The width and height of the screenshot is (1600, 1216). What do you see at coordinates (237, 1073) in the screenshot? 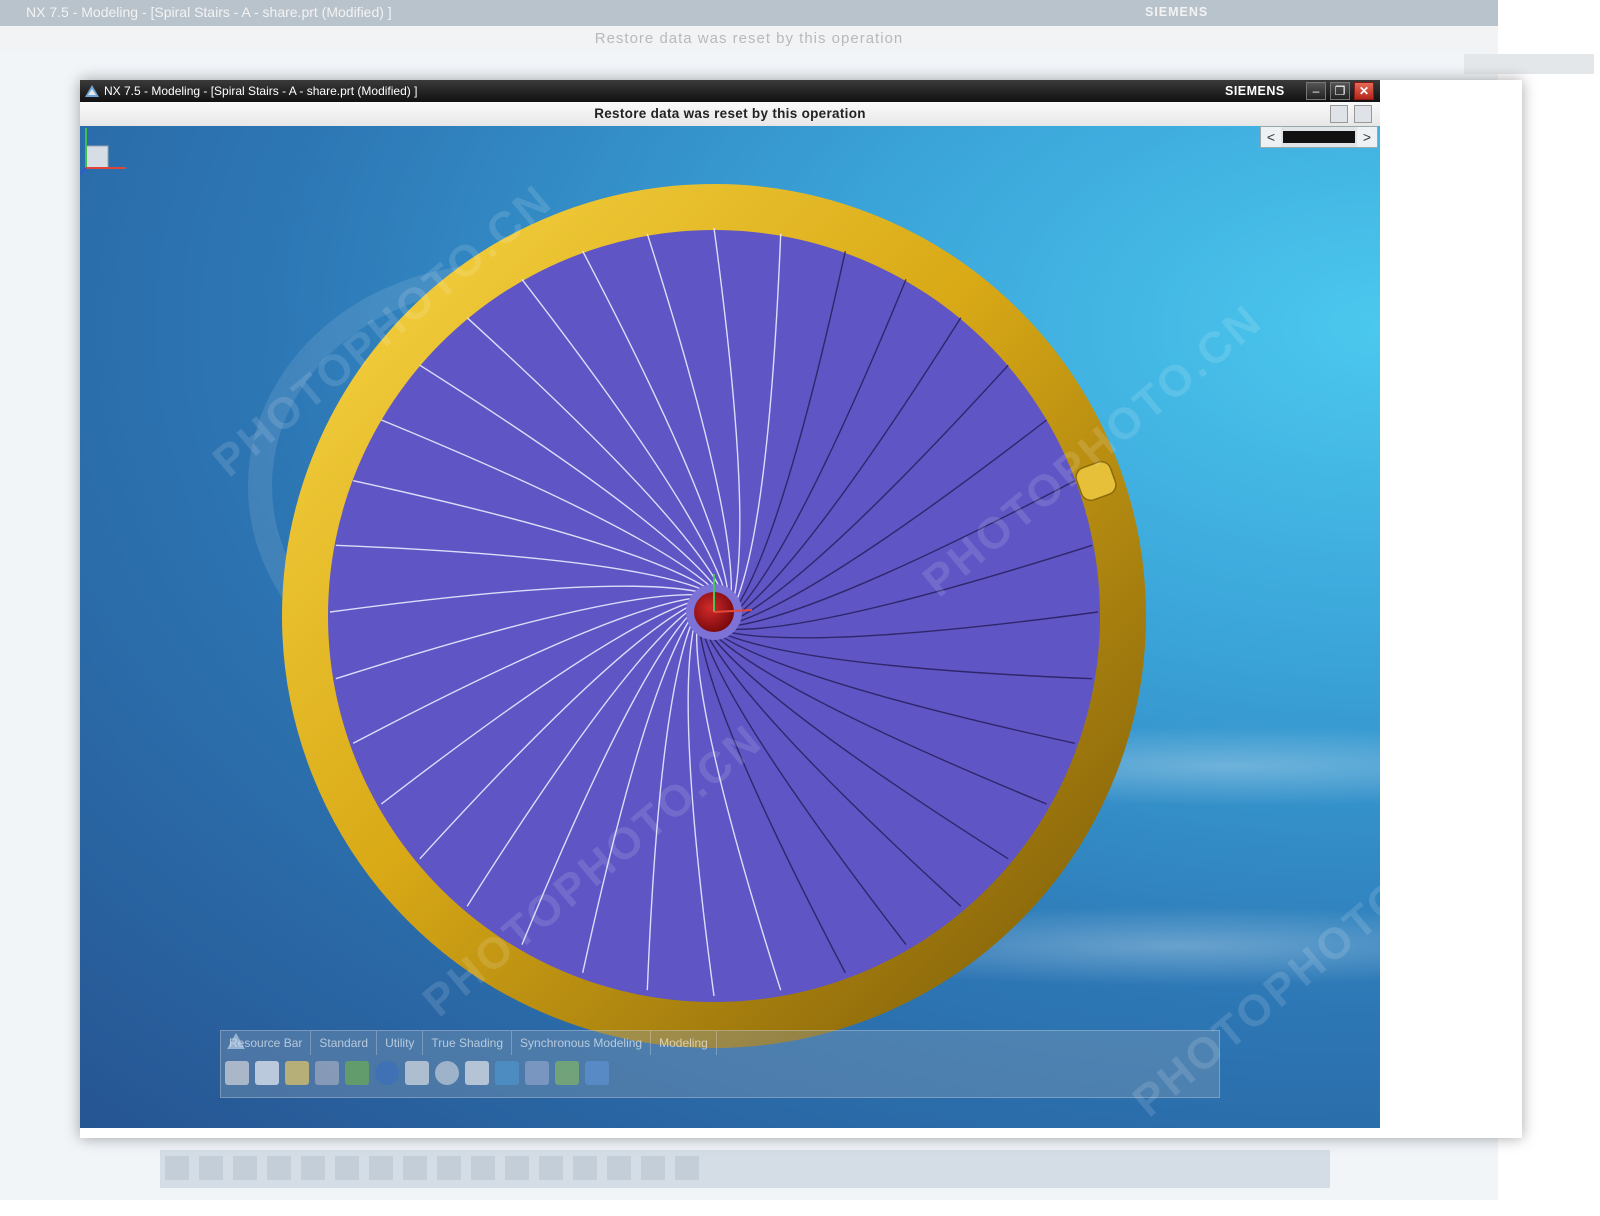
I see `settings-gear-icon` at bounding box center [237, 1073].